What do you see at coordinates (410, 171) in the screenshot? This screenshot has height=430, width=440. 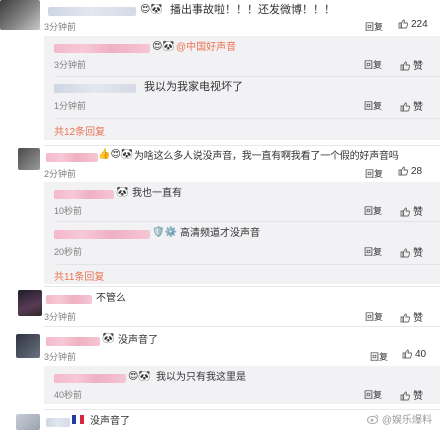 I see `like-button: 28` at bounding box center [410, 171].